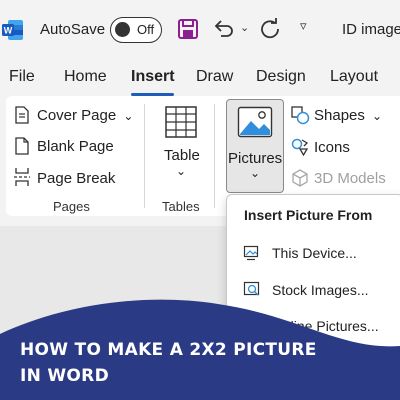  I want to click on online-pictures-icon, so click(251, 325).